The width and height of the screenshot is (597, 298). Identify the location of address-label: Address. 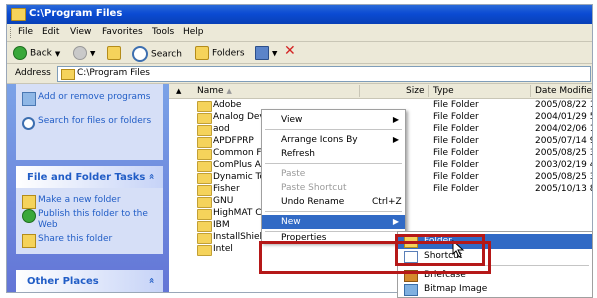
(33, 73).